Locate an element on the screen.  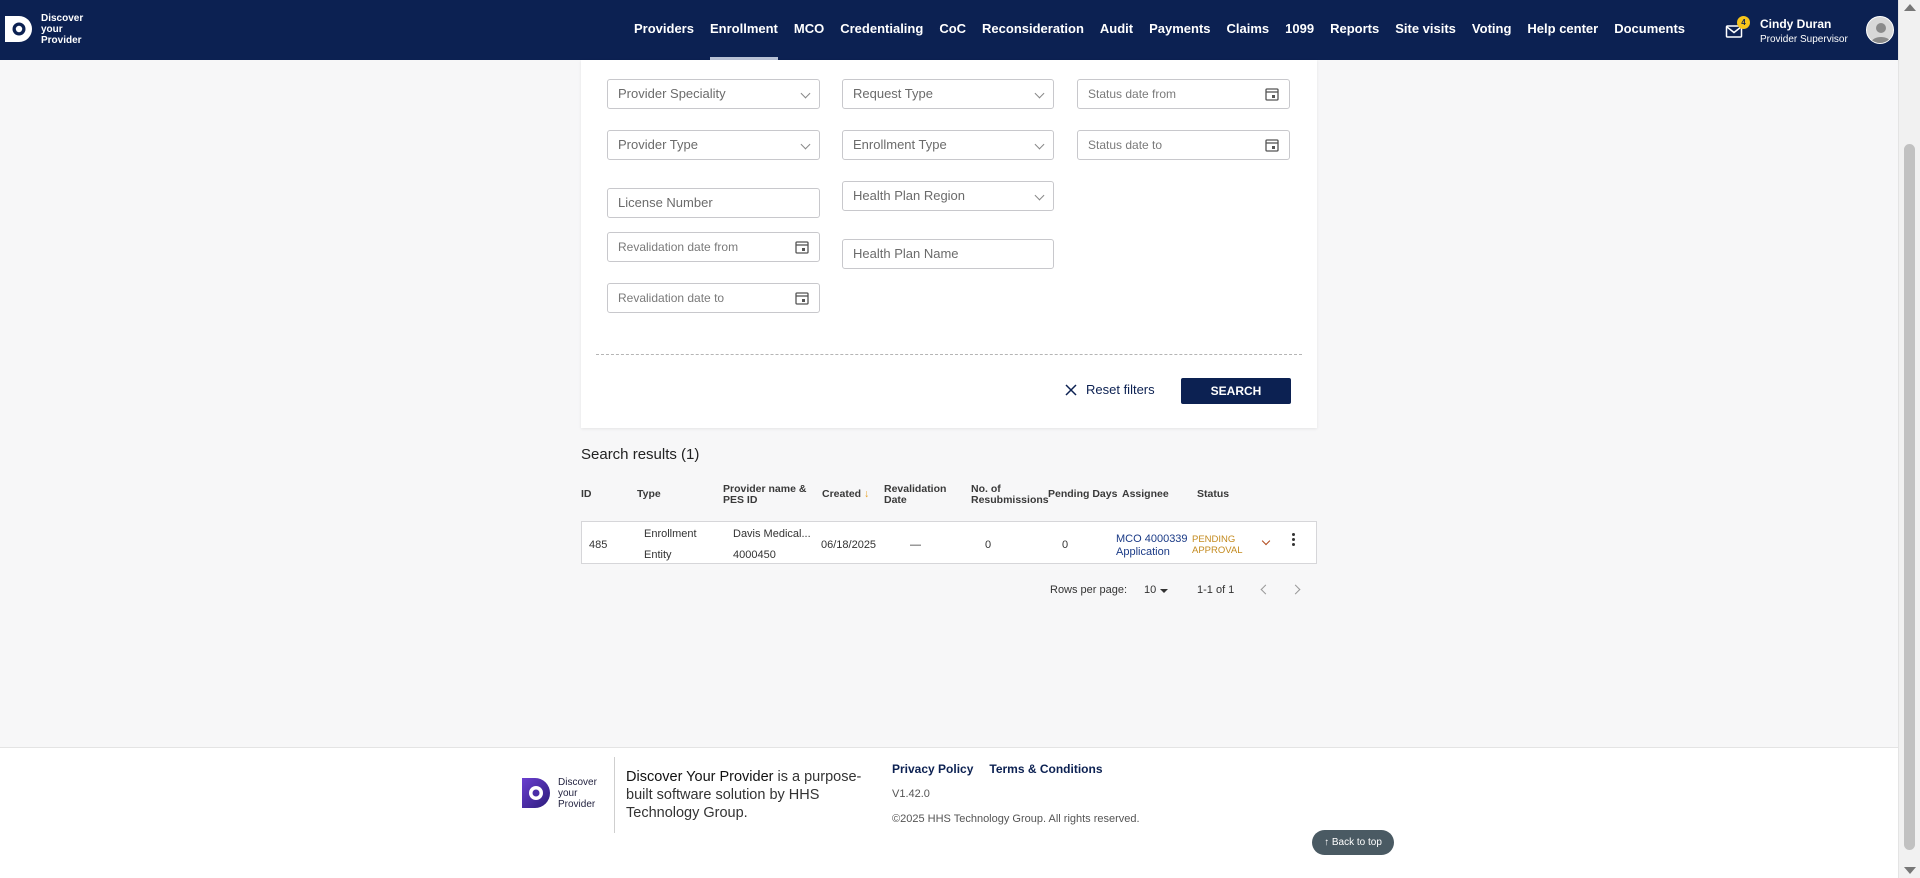
footer-logo-text: Discover your Provider is located at coordinates (577, 793).